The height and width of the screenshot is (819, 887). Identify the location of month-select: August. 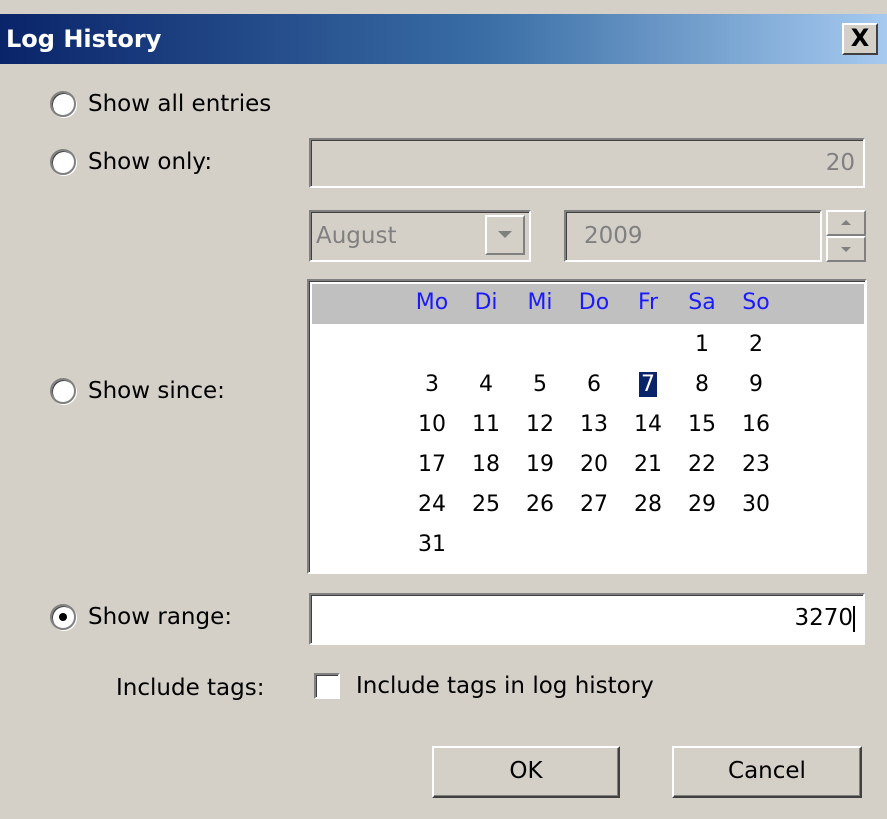
(420, 236).